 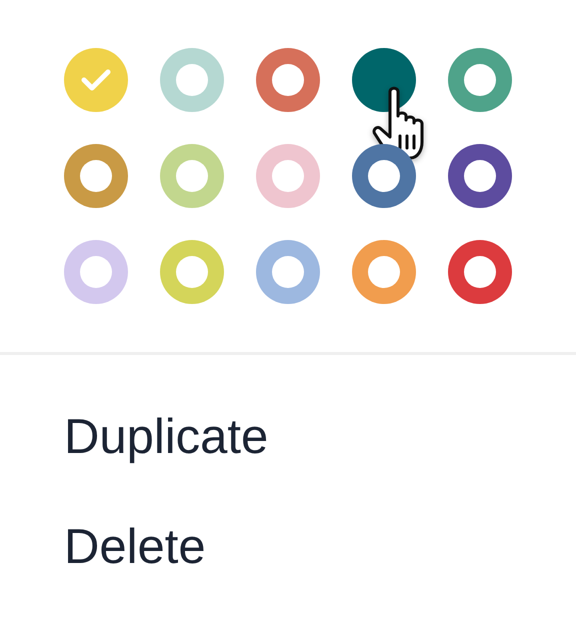 I want to click on checkmark-icon, so click(x=96, y=80).